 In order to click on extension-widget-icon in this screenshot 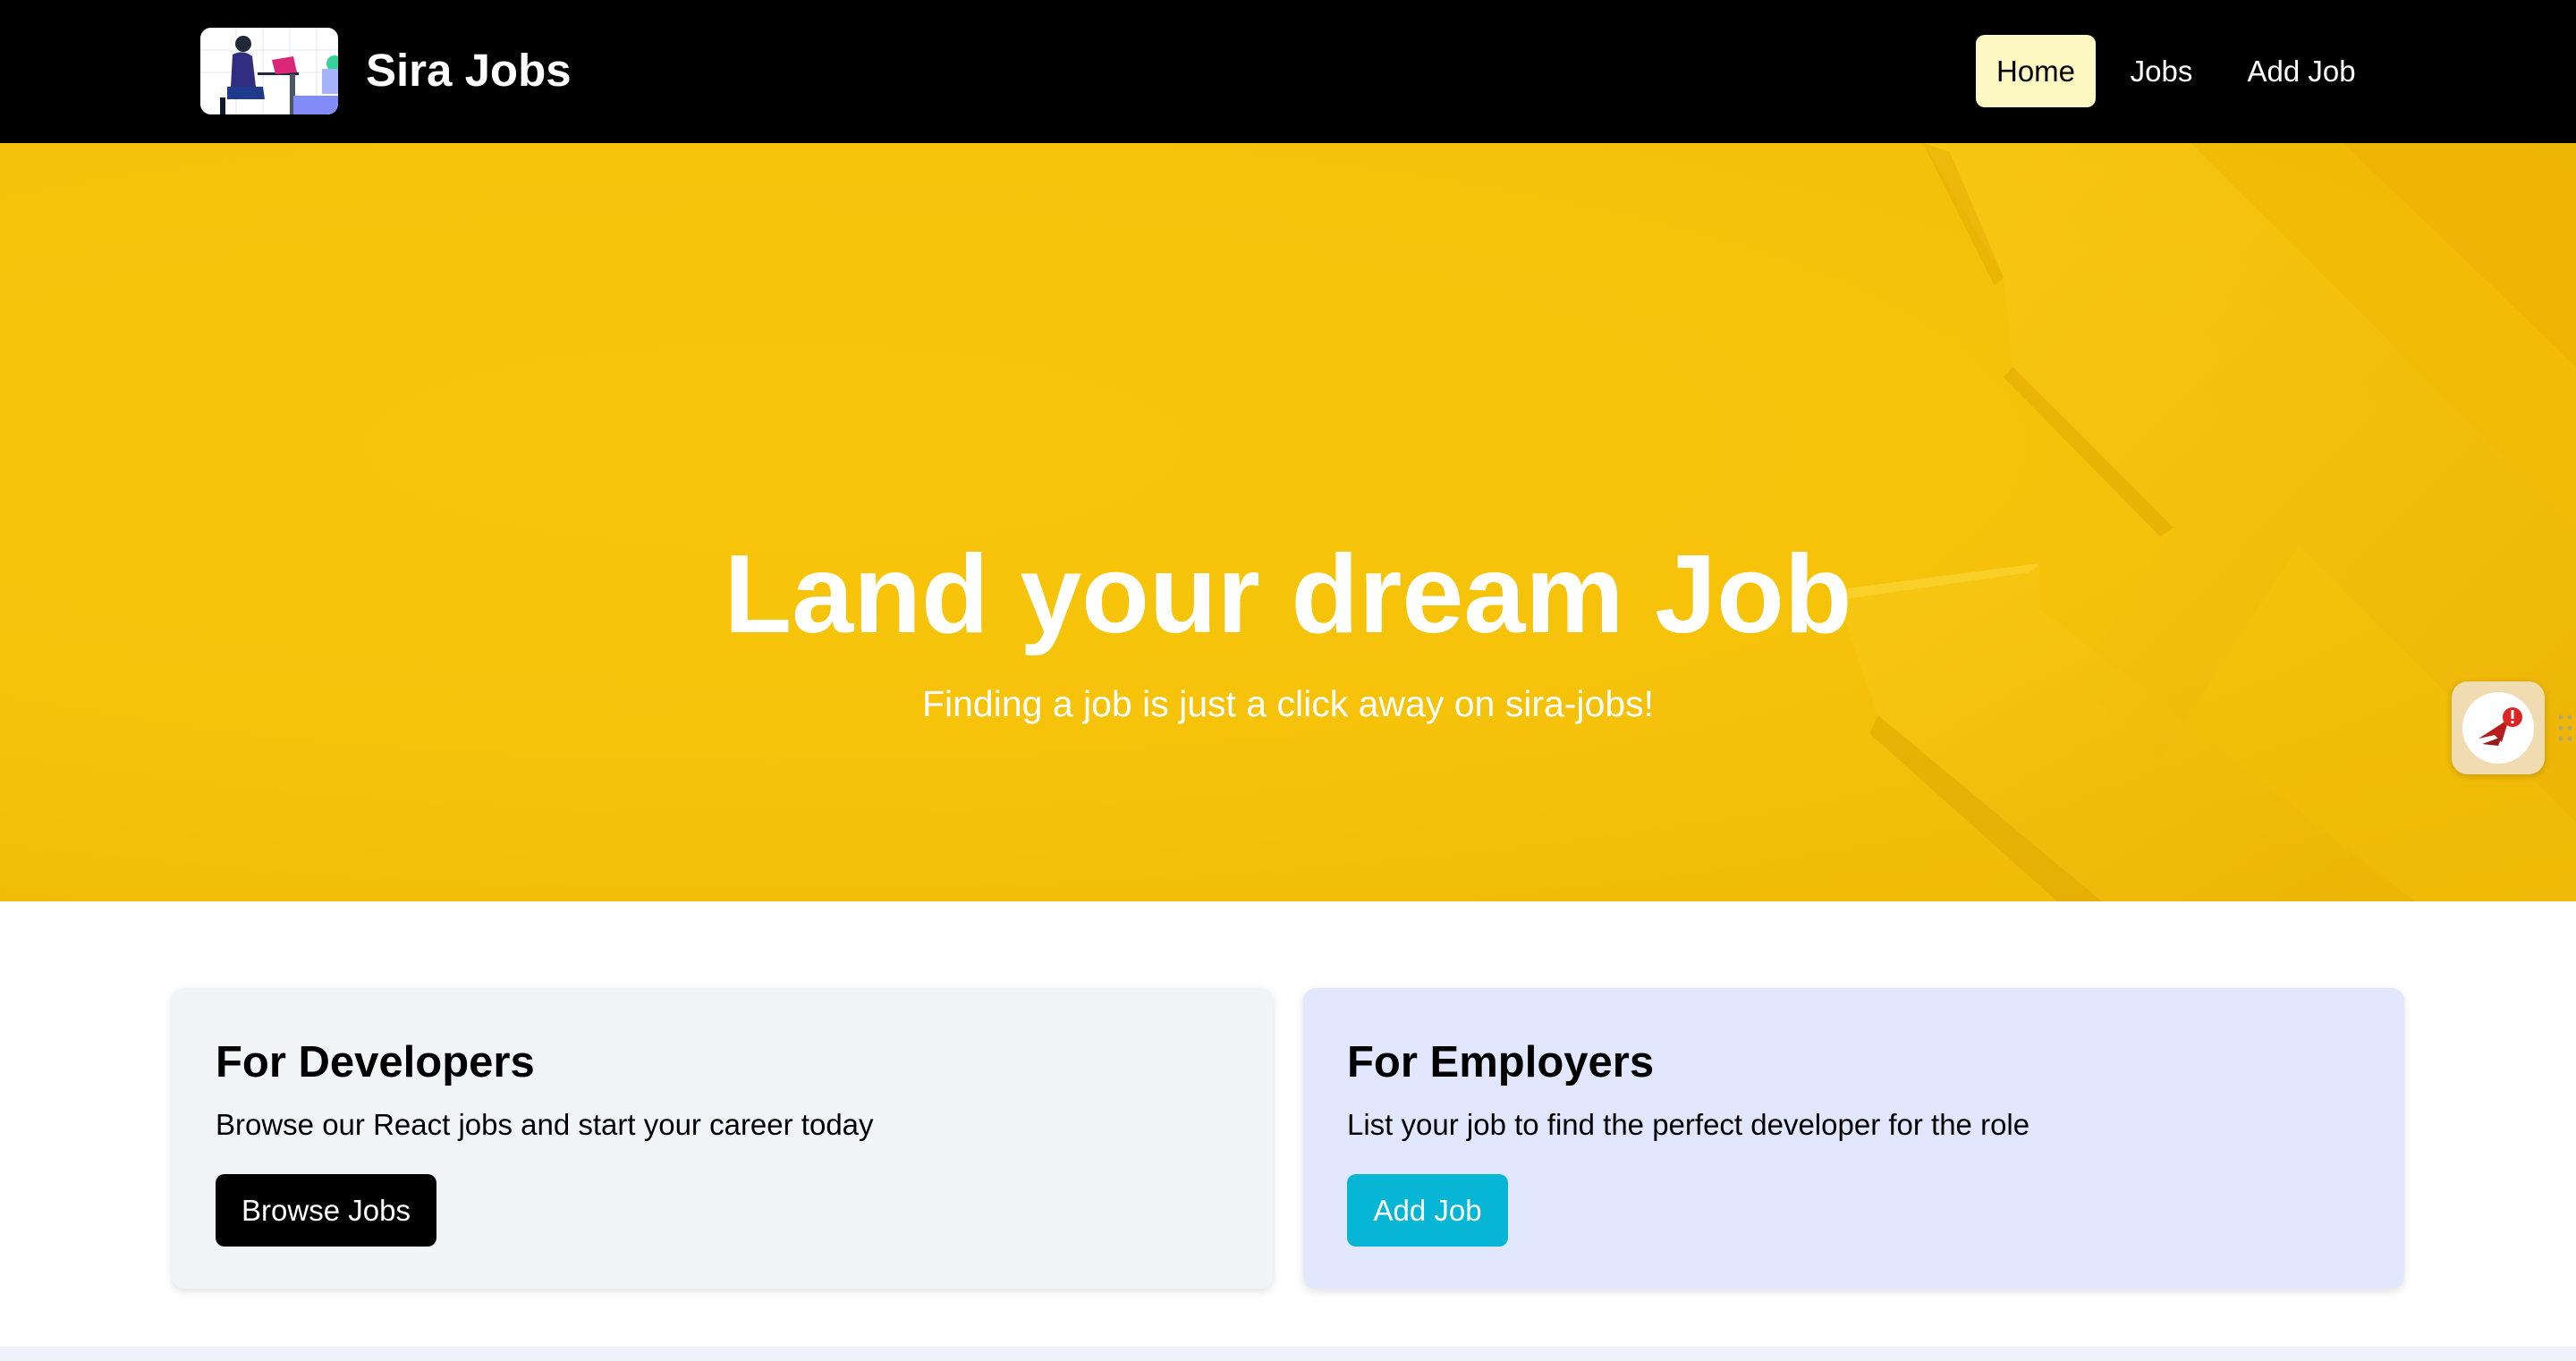, I will do `click(2498, 728)`.